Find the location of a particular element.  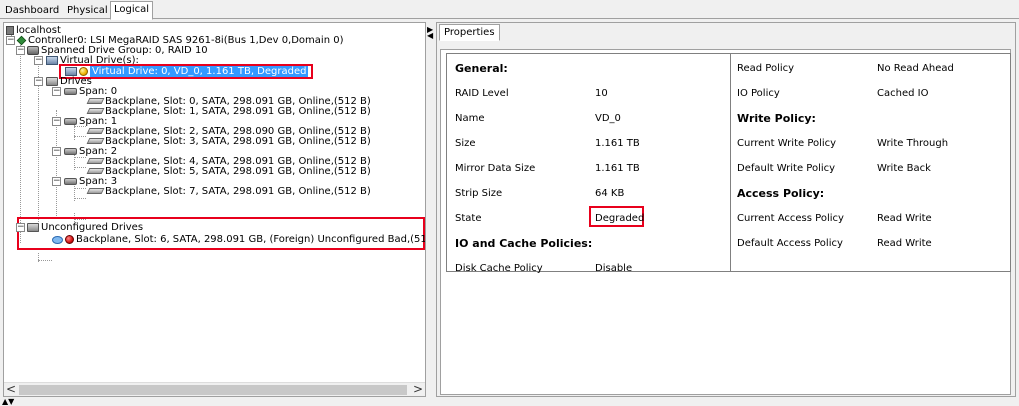

tree-node-unconfigured-drives: Unconfigured Drives is located at coordinates (85, 227).